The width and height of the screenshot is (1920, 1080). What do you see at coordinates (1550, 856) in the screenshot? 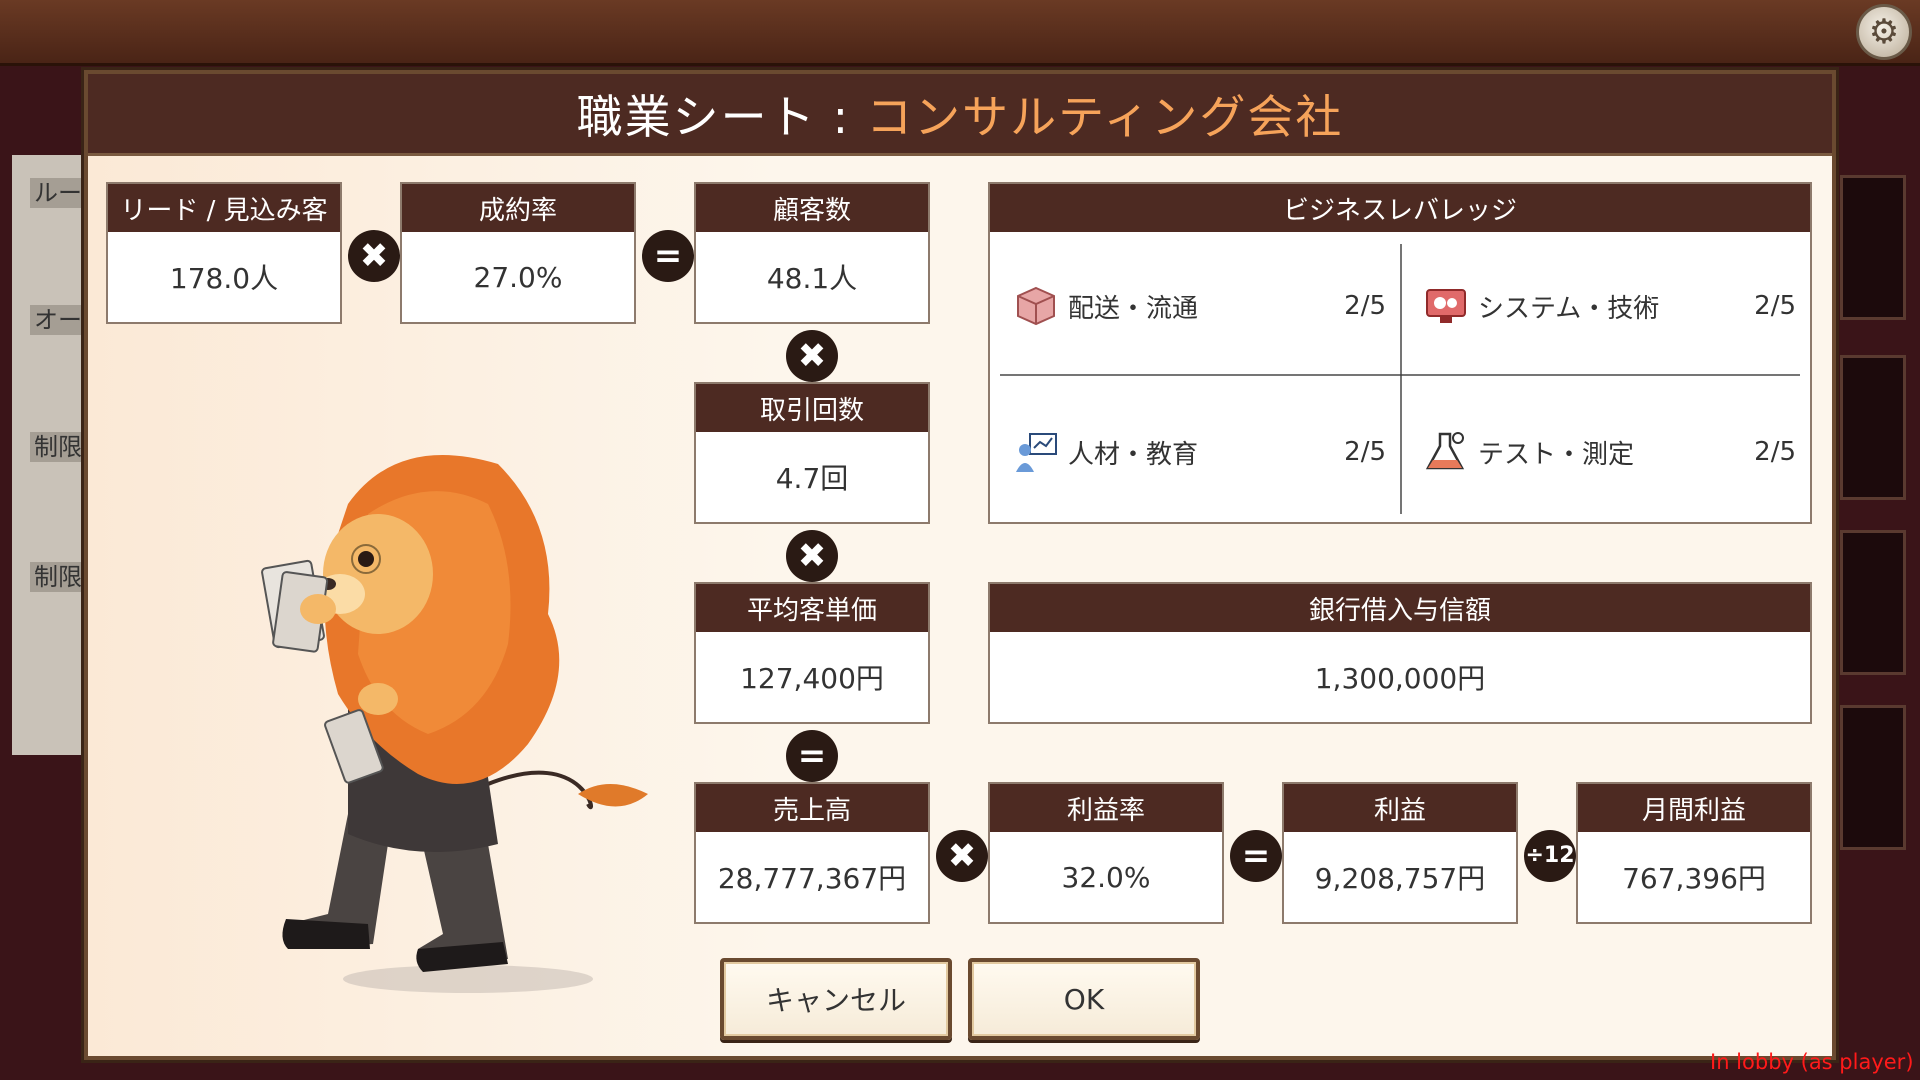
I see `divide-by-12-icon: ÷12` at bounding box center [1550, 856].